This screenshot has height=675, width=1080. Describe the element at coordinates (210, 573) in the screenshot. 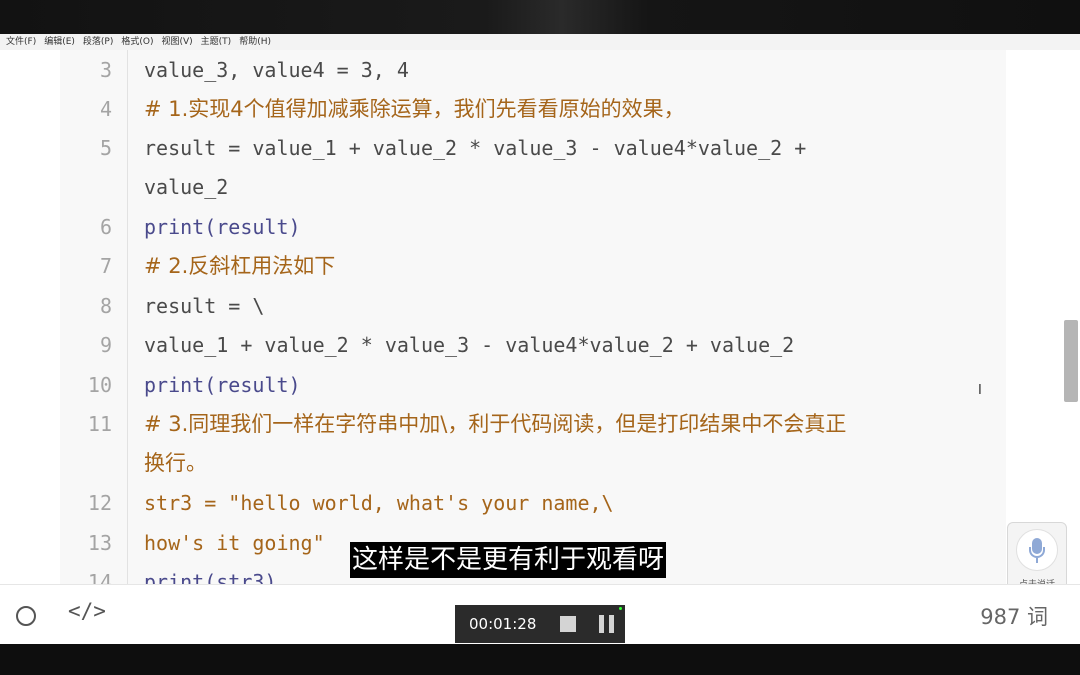

I see `code-text: print(str3)` at that location.